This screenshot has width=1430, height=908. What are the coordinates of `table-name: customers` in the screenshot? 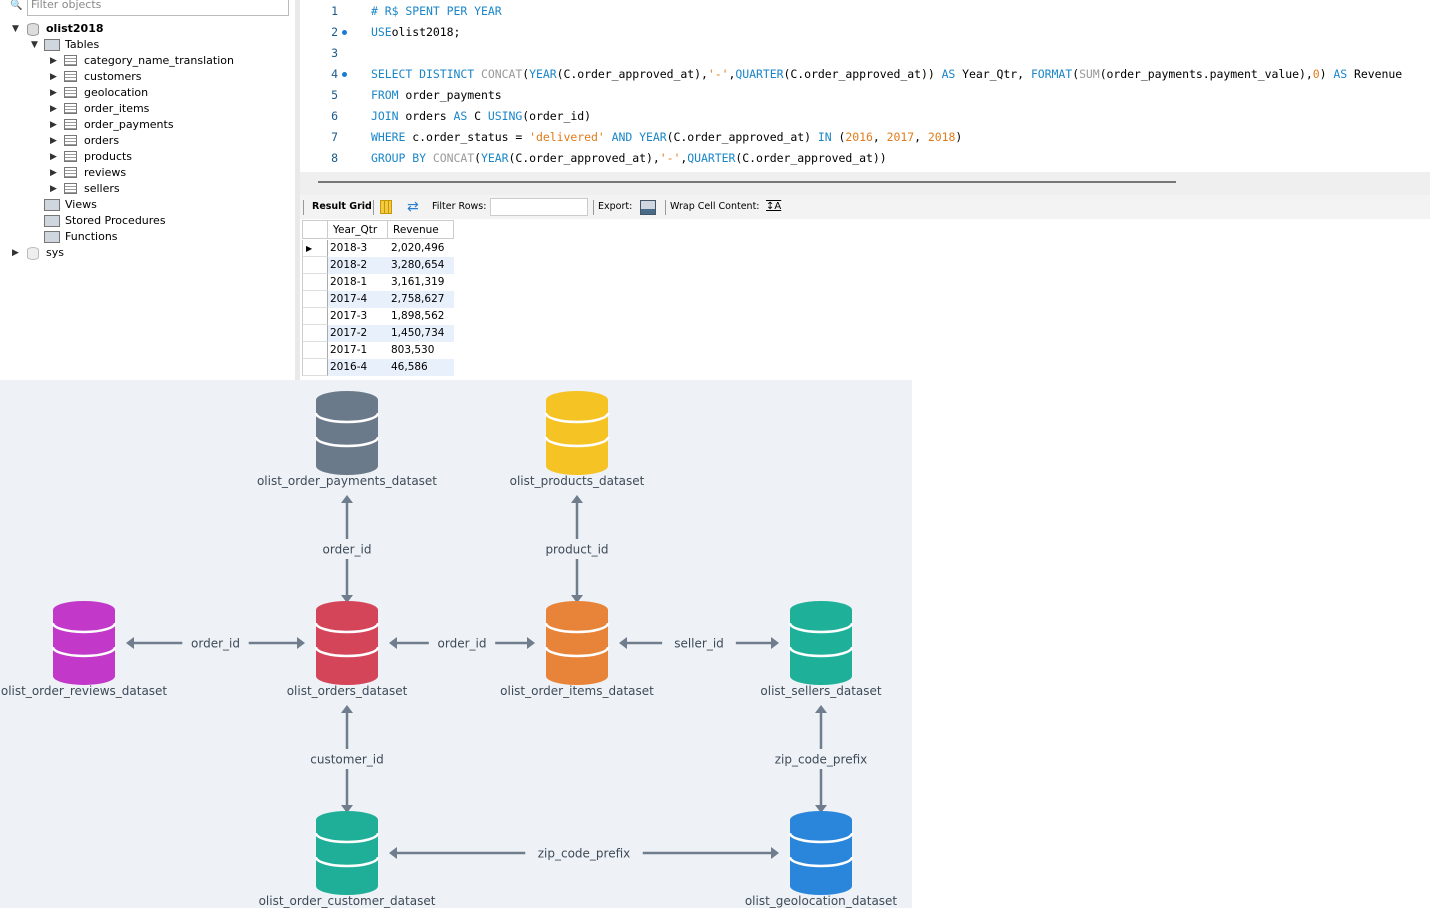 It's located at (113, 76).